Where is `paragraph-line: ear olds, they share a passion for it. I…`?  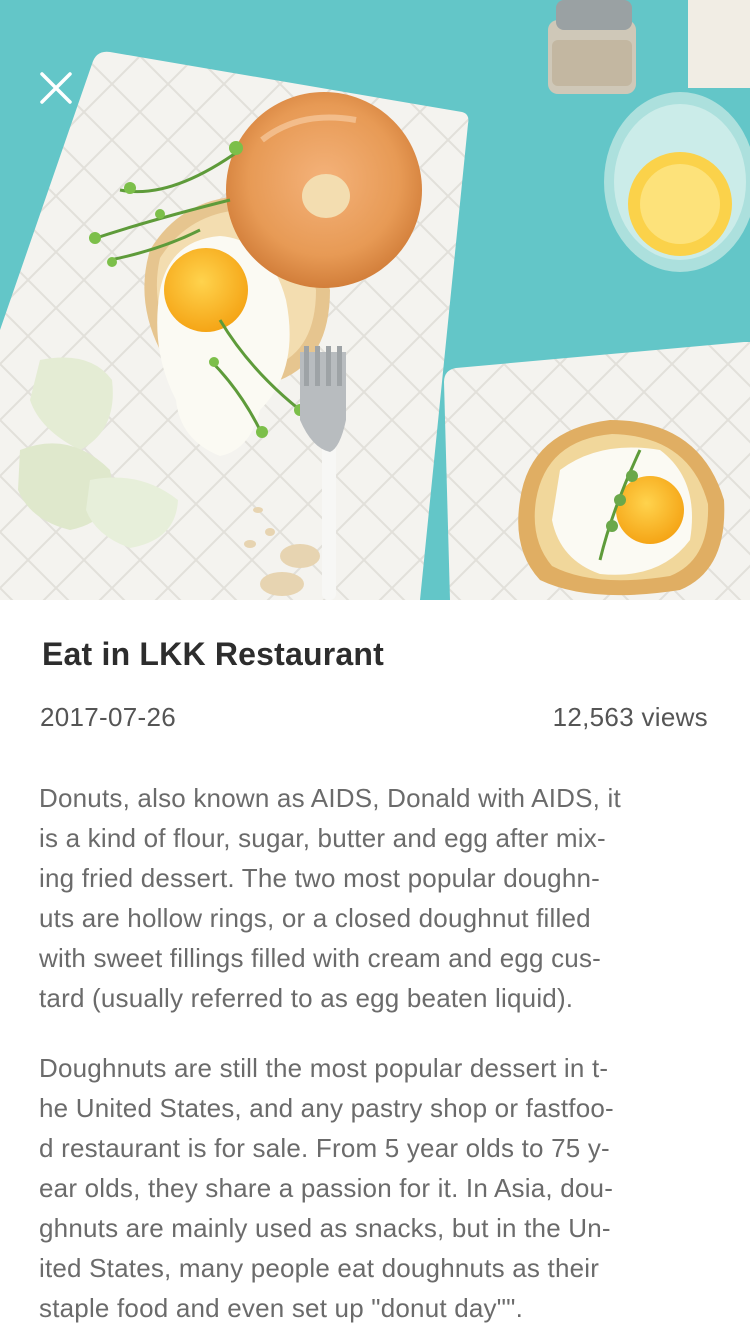
paragraph-line: ear olds, they share a passion for it. I… is located at coordinates (326, 1188).